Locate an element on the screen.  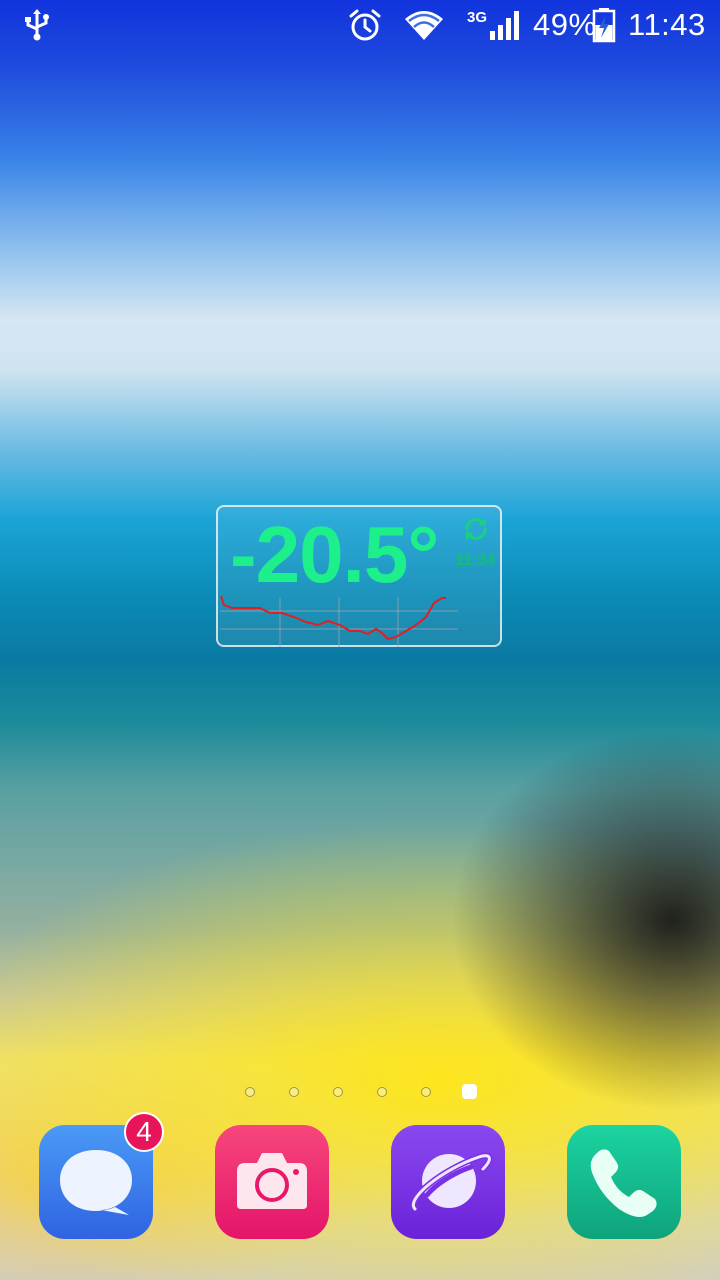
wifi-icon is located at coordinates (424, 25).